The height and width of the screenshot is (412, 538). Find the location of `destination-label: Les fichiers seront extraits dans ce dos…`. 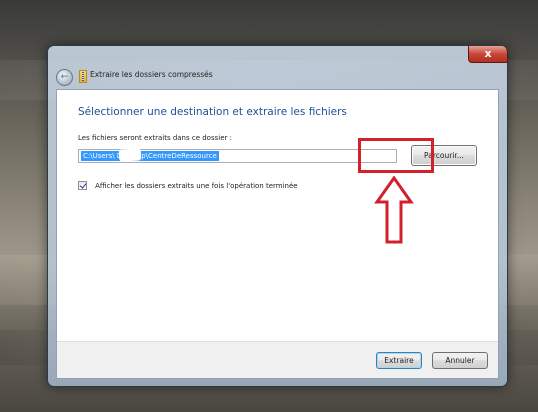

destination-label: Les fichiers seront extraits dans ce dos… is located at coordinates (155, 138).